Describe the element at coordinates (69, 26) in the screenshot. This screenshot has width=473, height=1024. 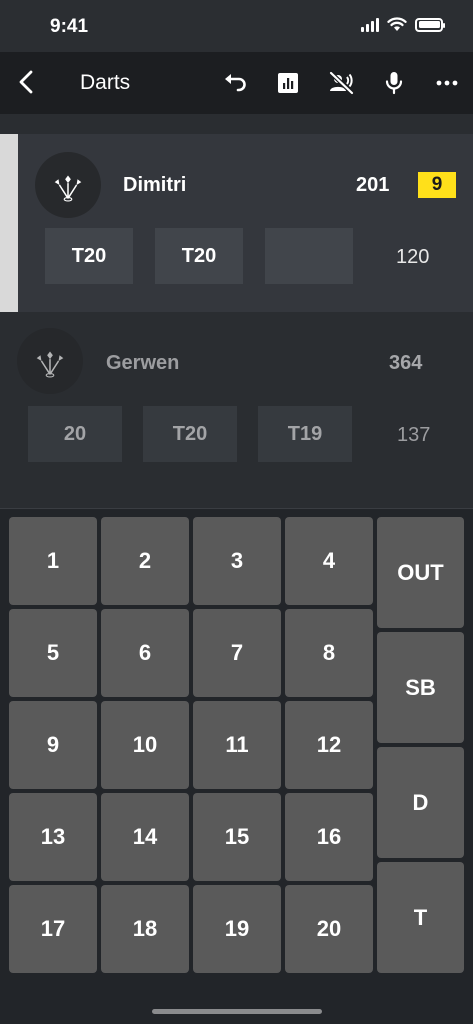
I see `status-time: 9:41` at that location.